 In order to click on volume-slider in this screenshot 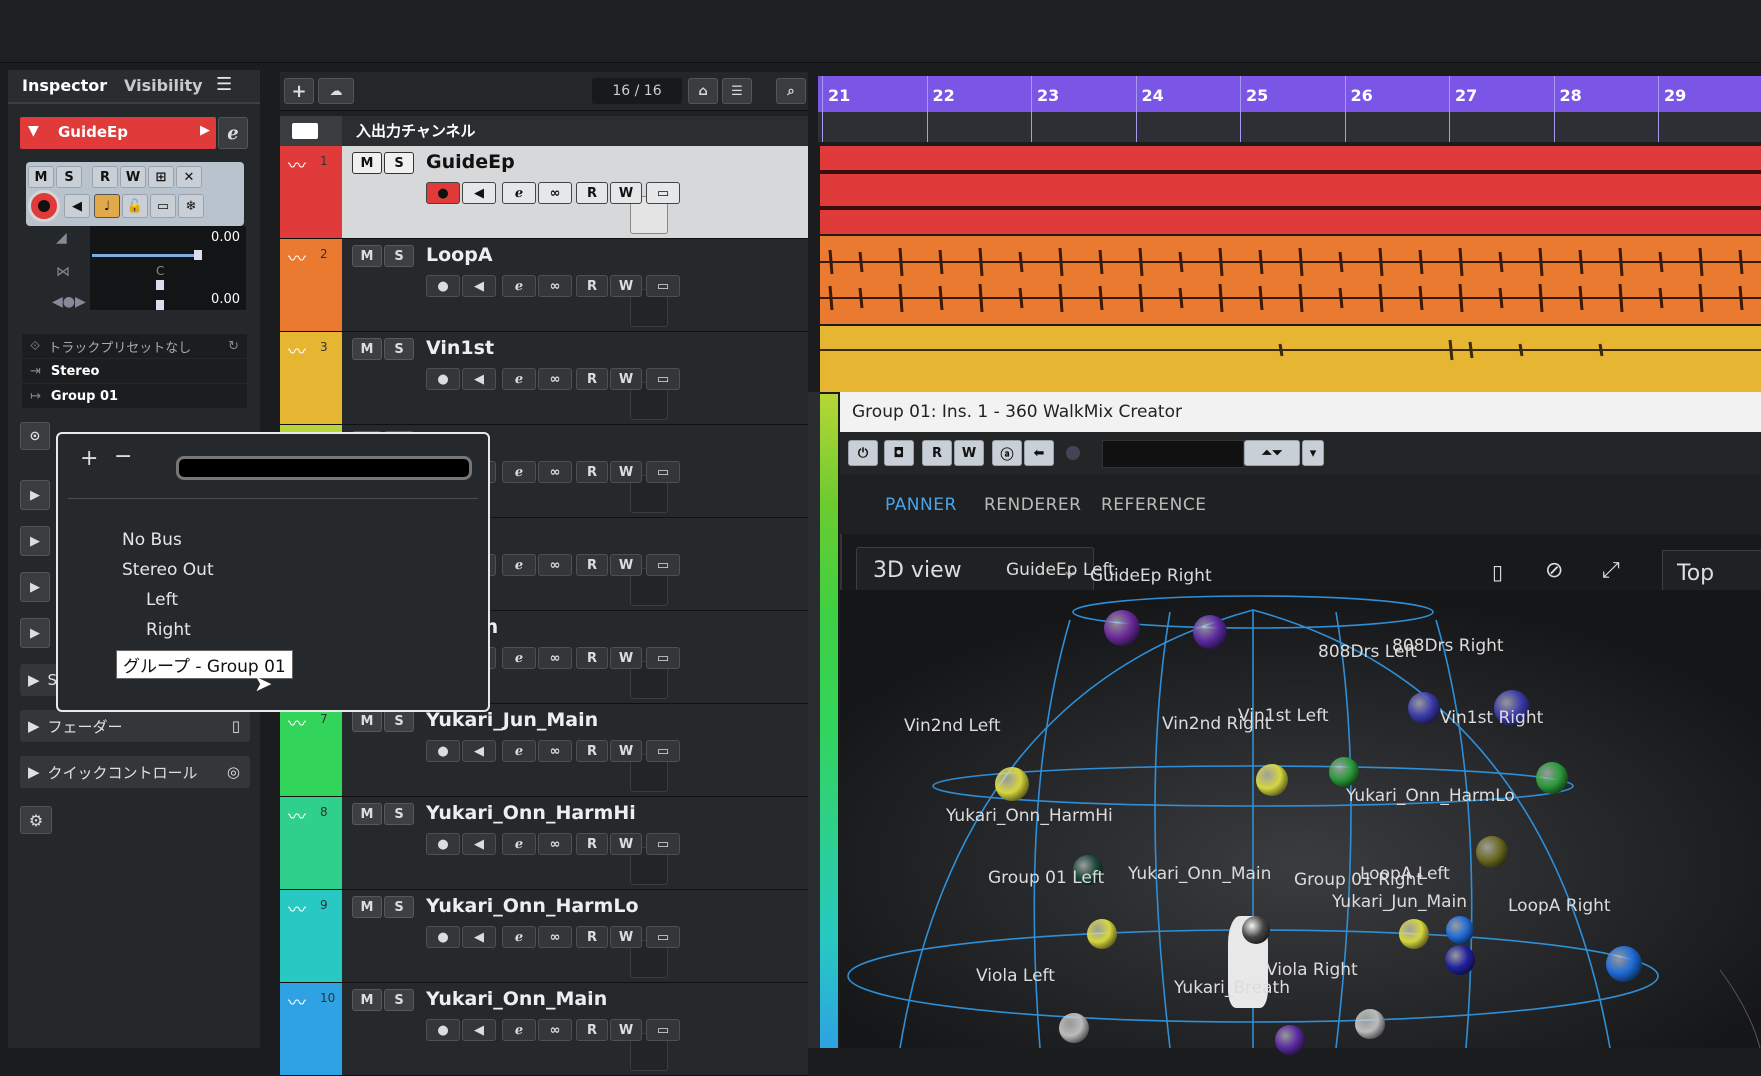, I will do `click(144, 255)`.